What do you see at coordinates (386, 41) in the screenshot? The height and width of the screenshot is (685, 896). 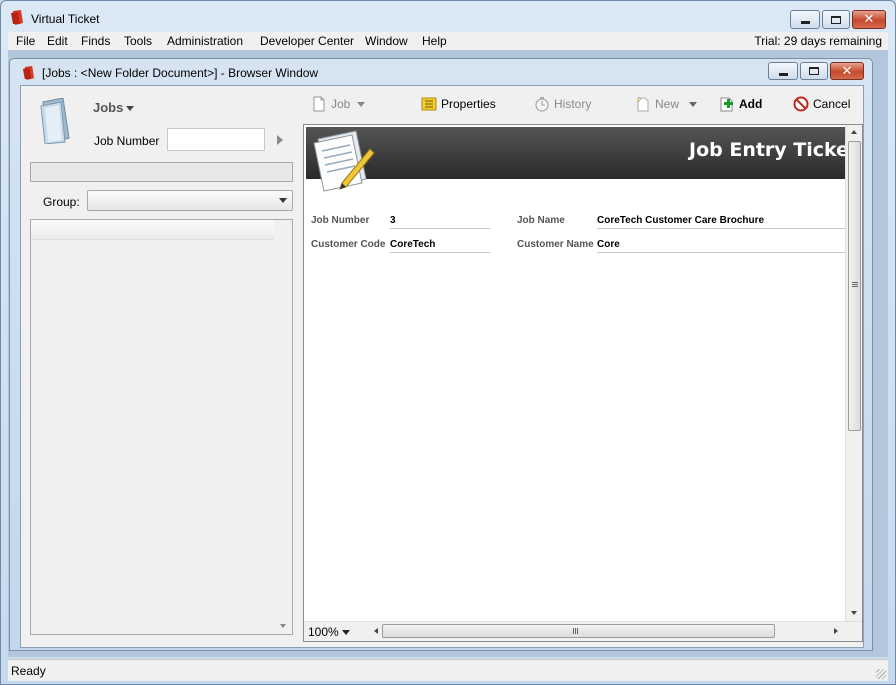 I see `menu-window: Window` at bounding box center [386, 41].